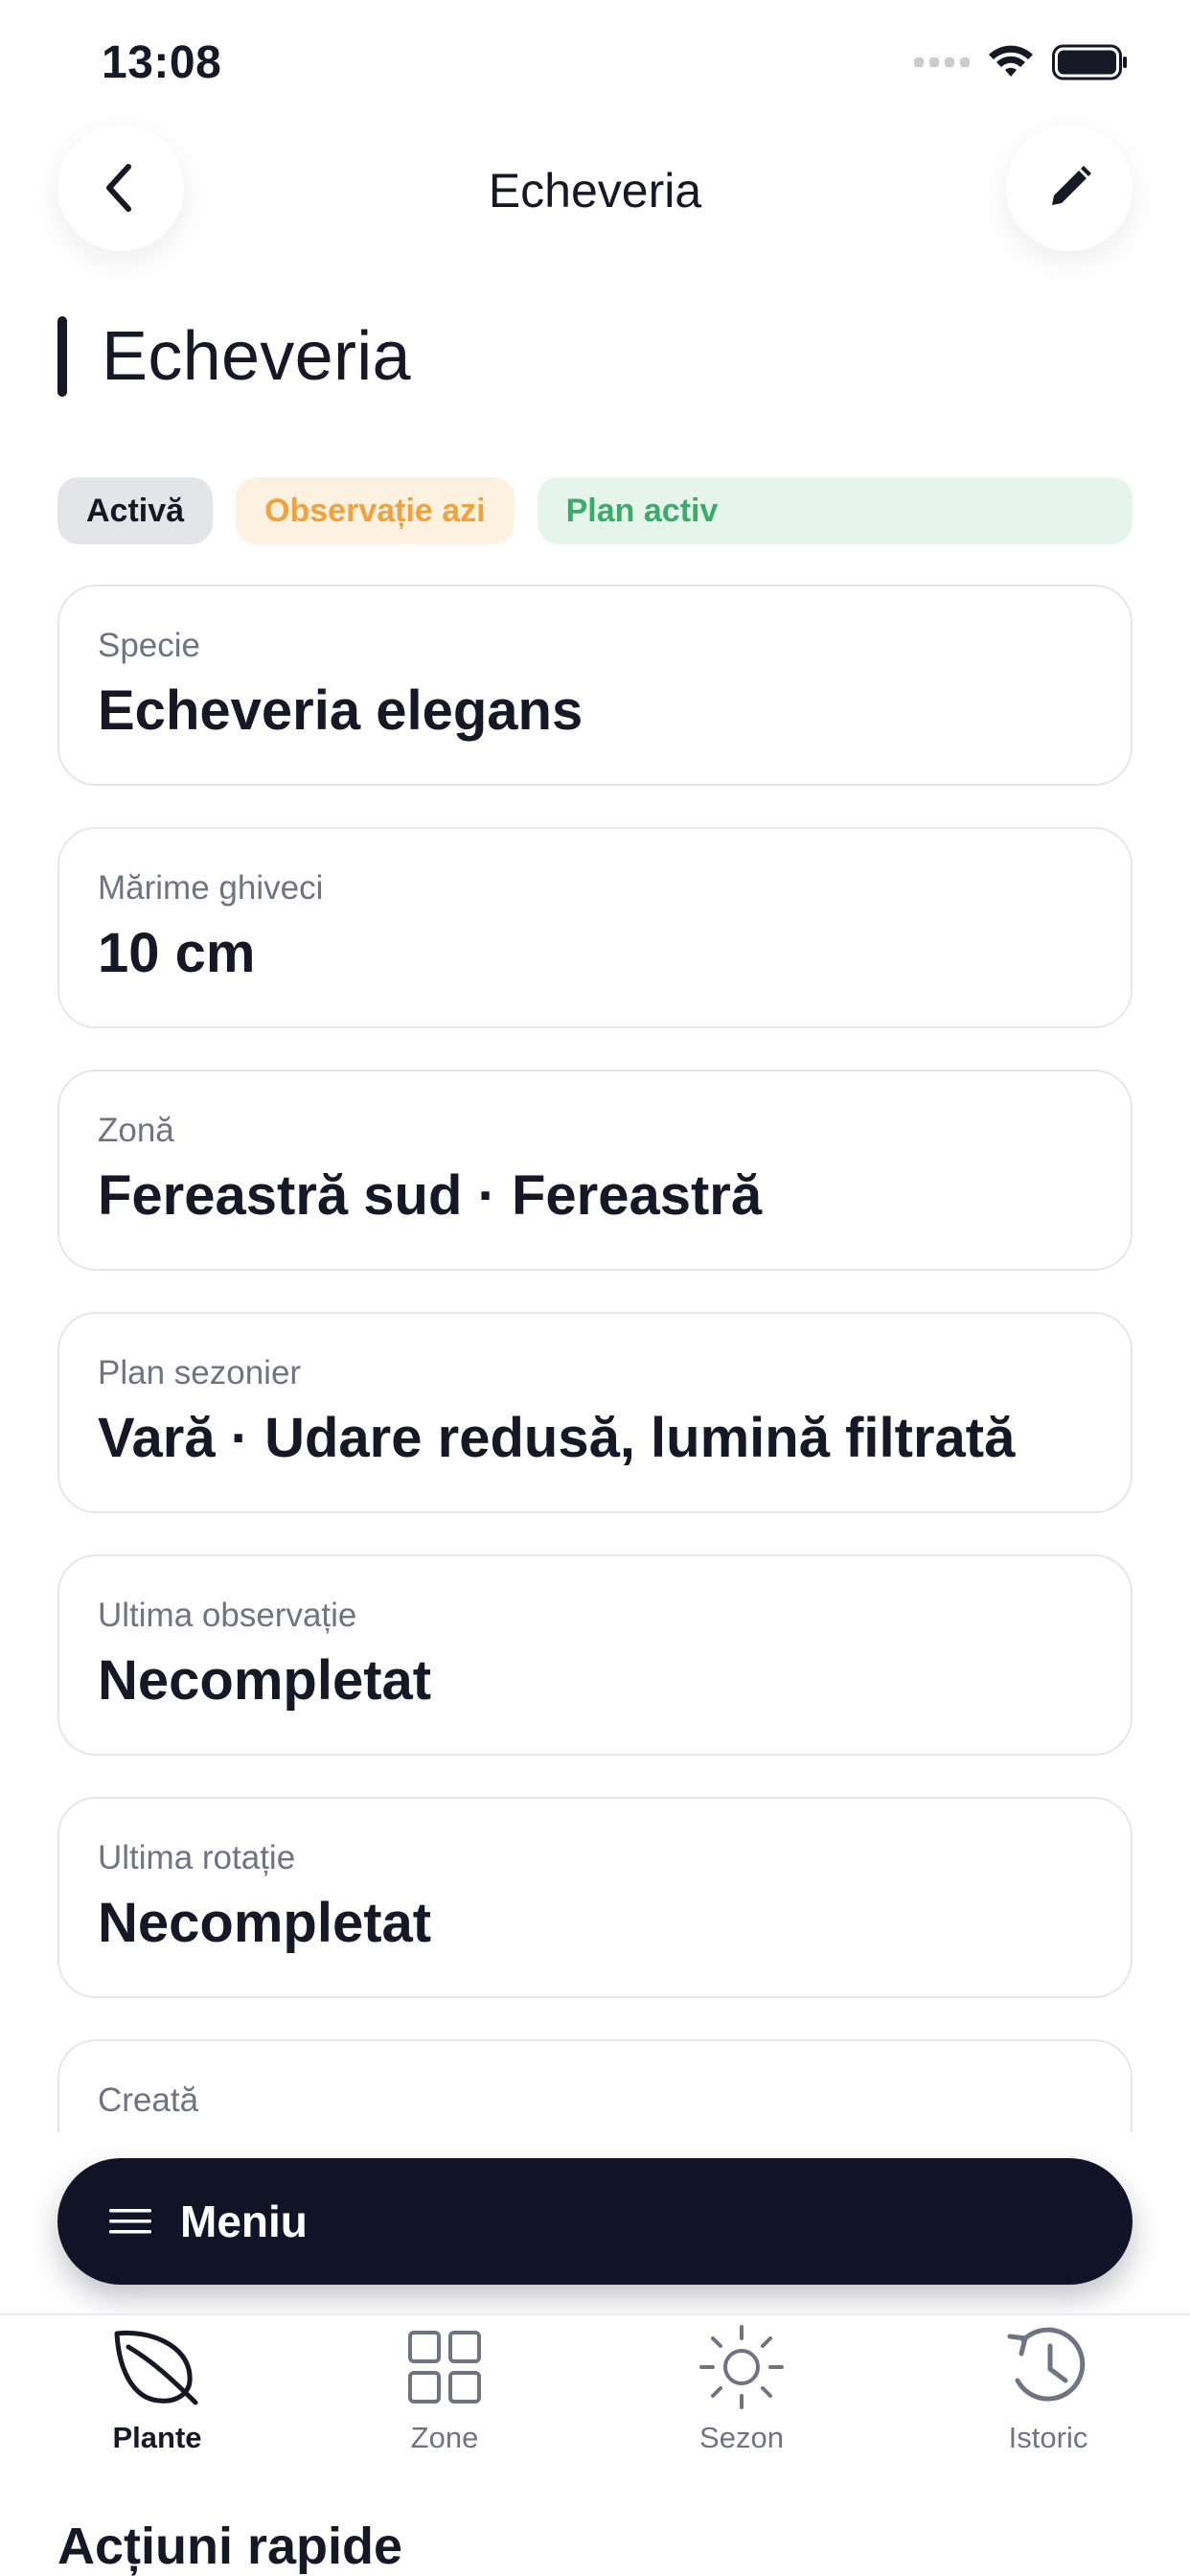 The image size is (1190, 2576). What do you see at coordinates (148, 2100) in the screenshot?
I see `card-label: Creată` at bounding box center [148, 2100].